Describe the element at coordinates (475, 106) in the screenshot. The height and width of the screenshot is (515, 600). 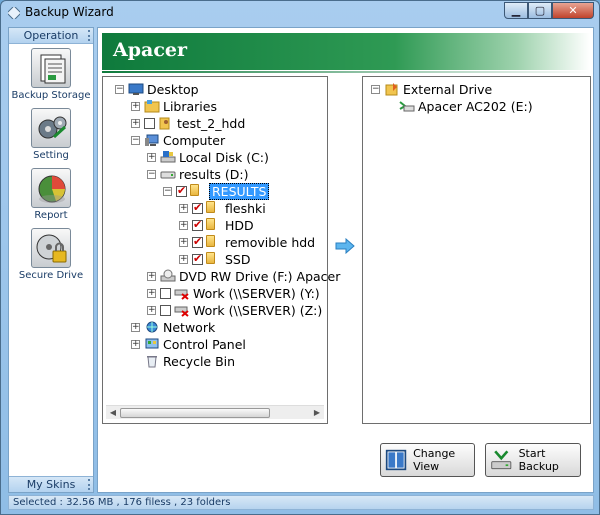
I see `tree-node-label: Apacer AC202 (E:)` at that location.